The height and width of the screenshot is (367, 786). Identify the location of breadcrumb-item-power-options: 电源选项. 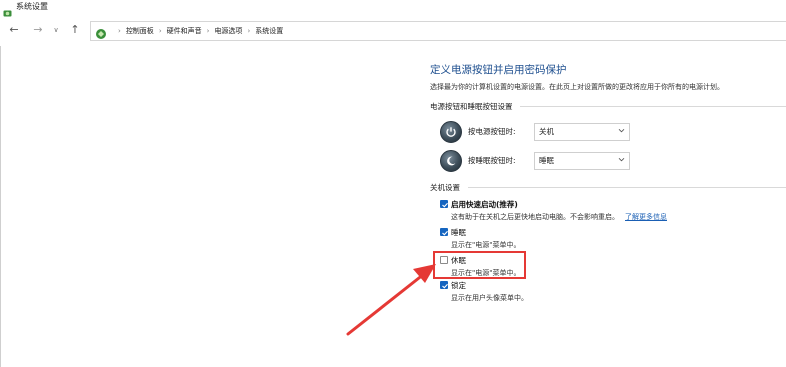
(228, 31).